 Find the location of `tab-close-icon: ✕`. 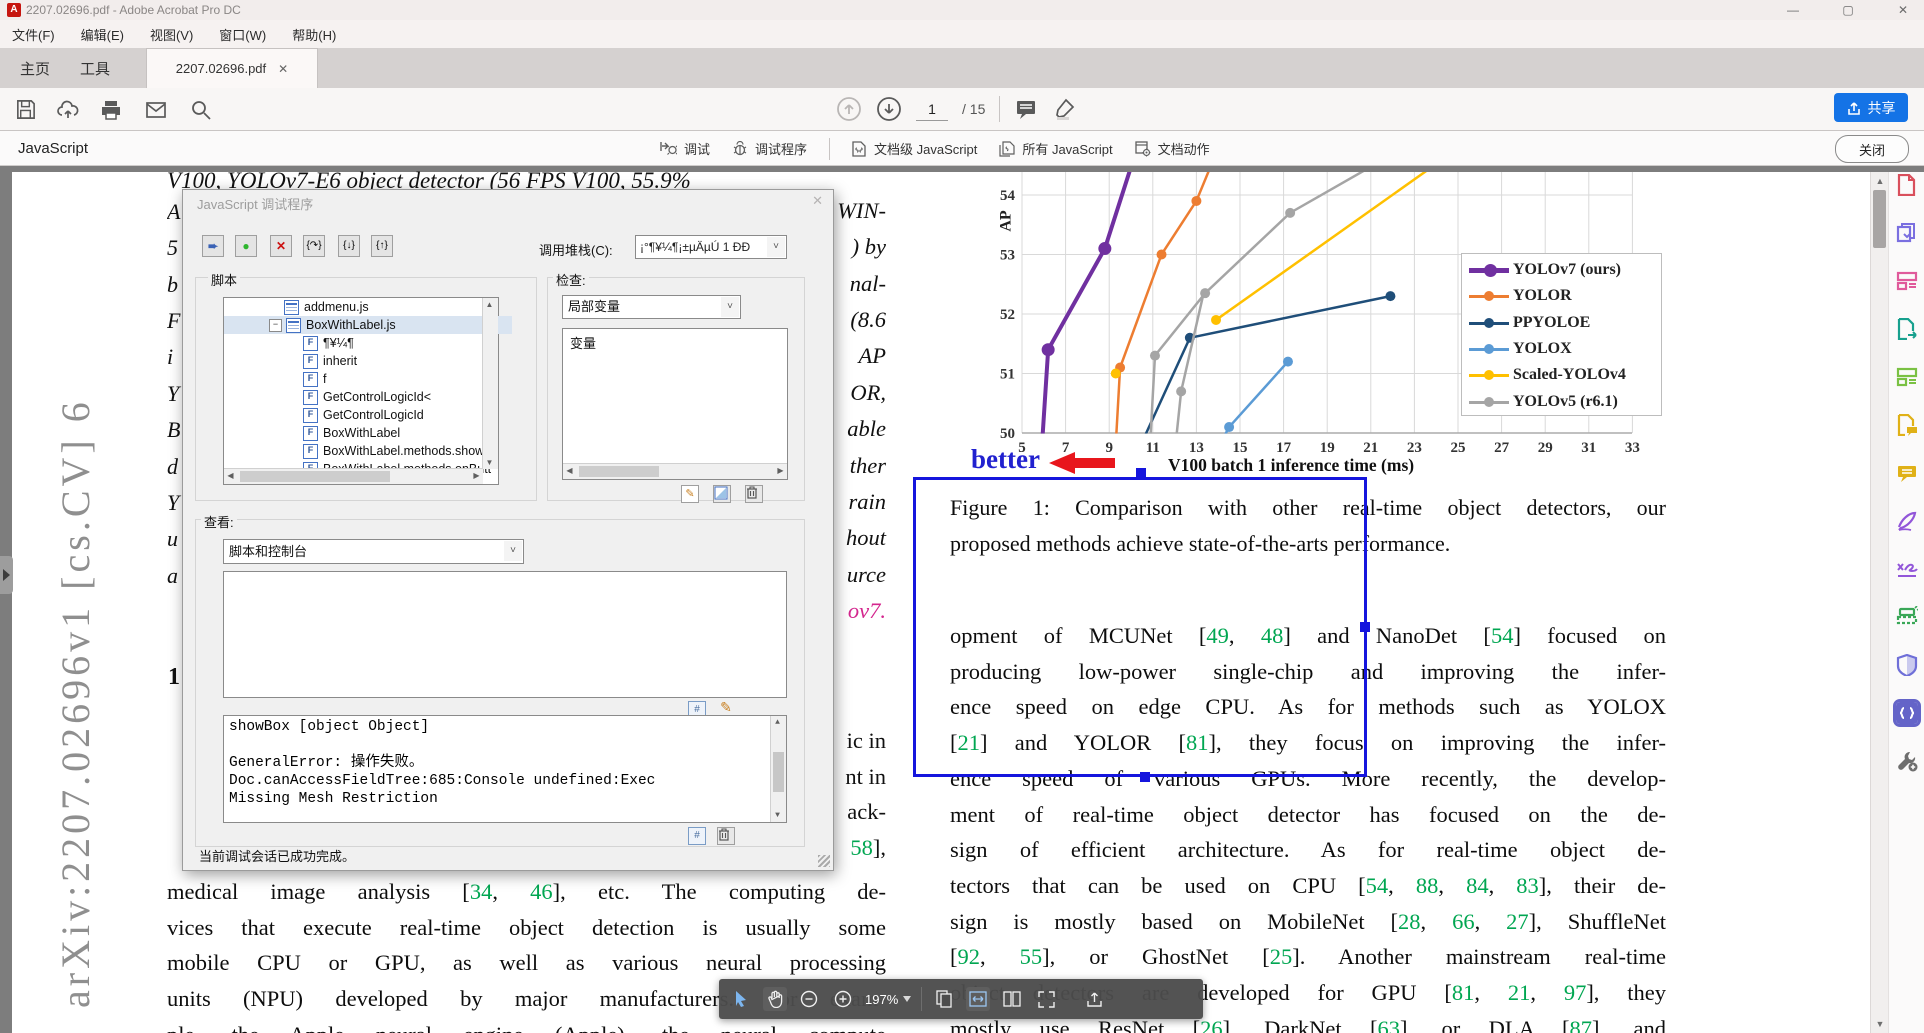

tab-close-icon: ✕ is located at coordinates (283, 69).